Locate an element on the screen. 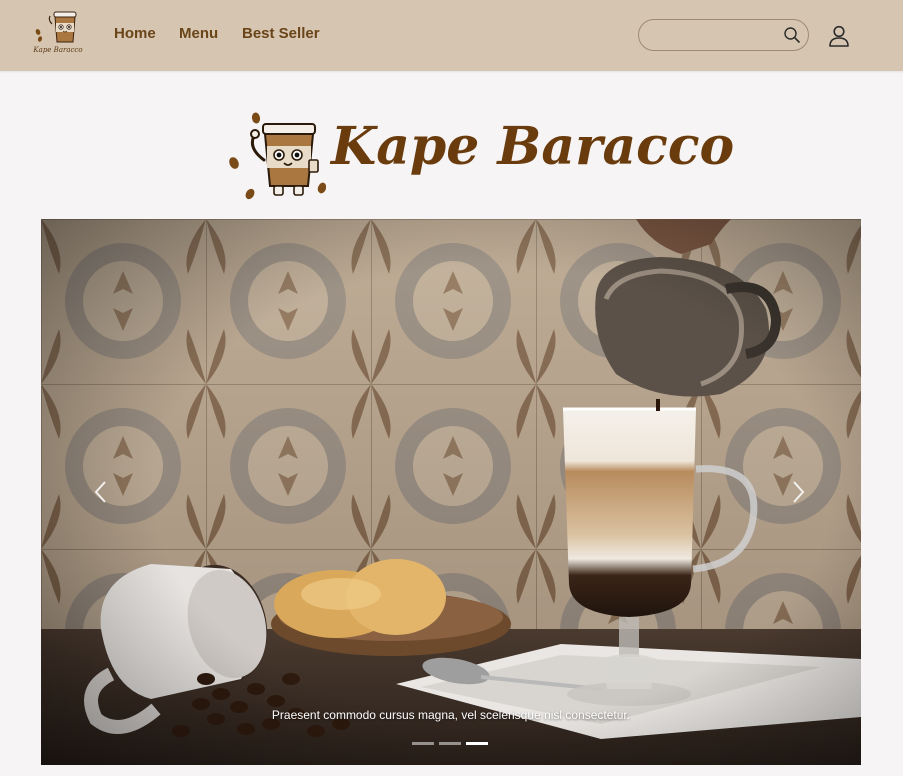 This screenshot has width=903, height=776. nav-link-best-seller: Best Seller is located at coordinates (281, 33).